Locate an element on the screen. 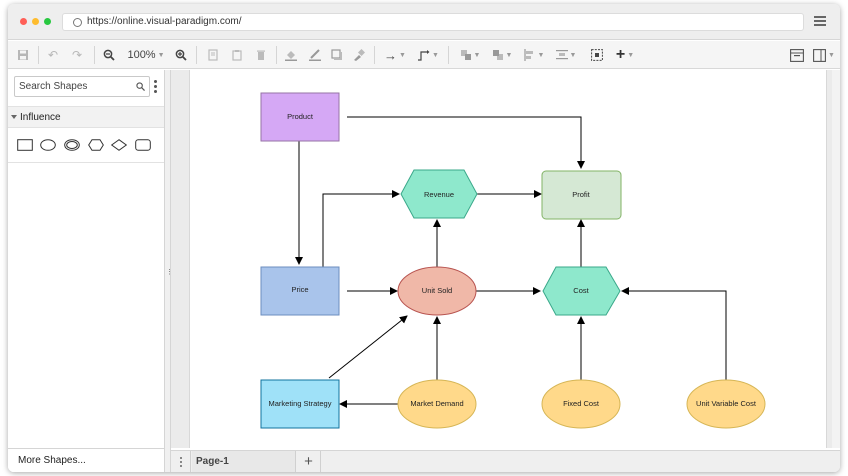 This screenshot has height=476, width=848. node-unit-variable-cost-label: Unit Variable Cost is located at coordinates (726, 403).